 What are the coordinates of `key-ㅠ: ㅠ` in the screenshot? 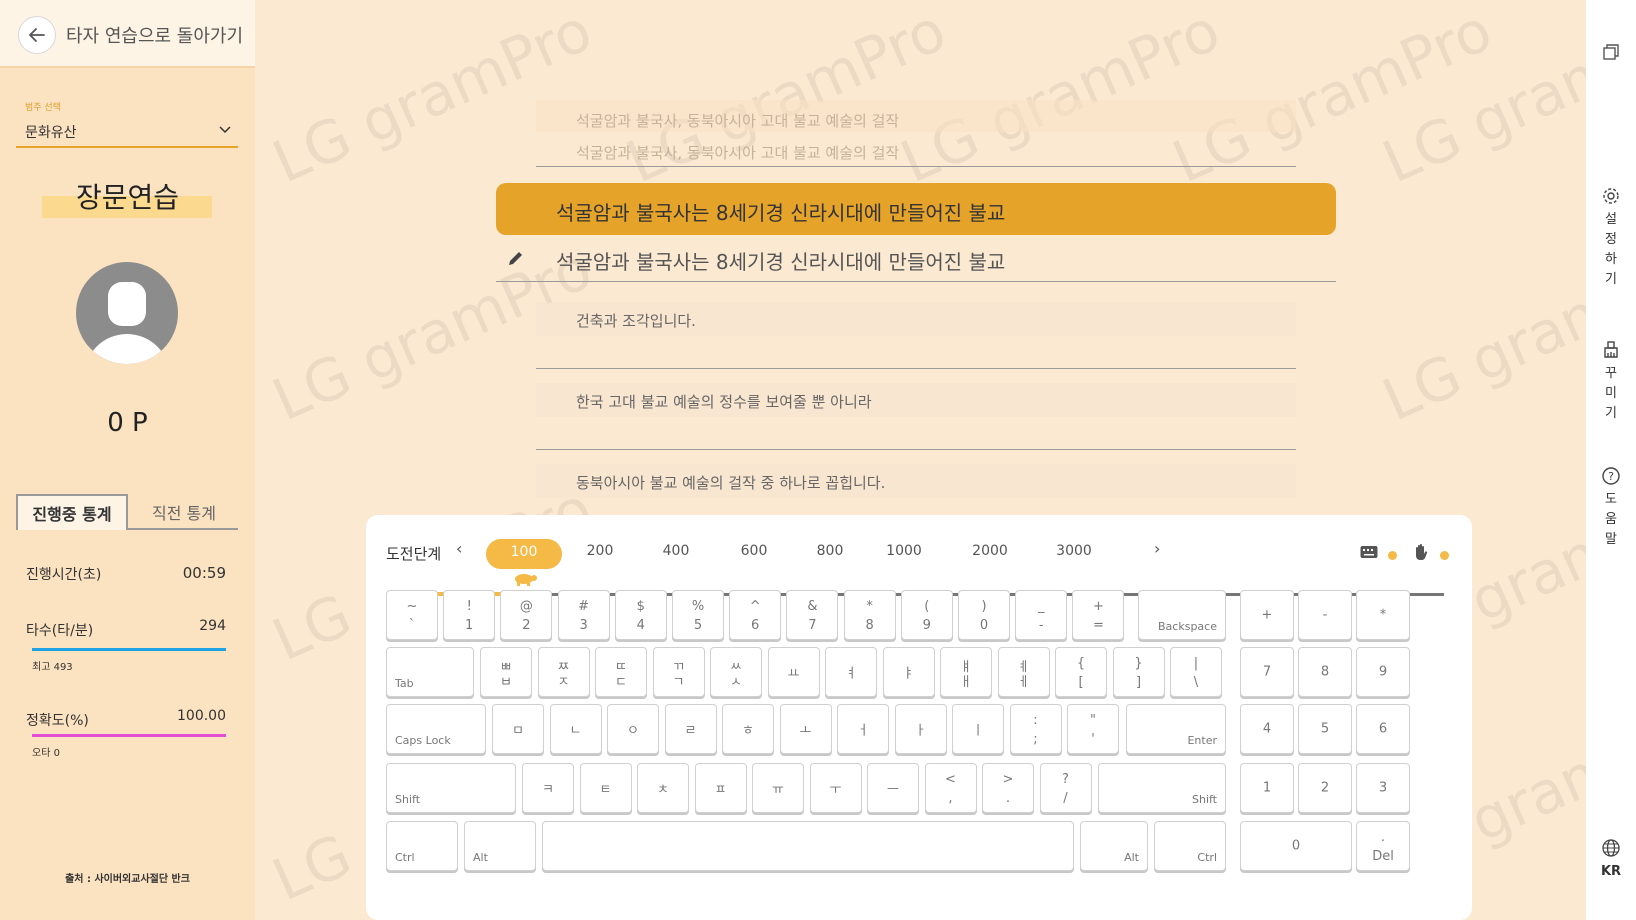 It's located at (778, 788).